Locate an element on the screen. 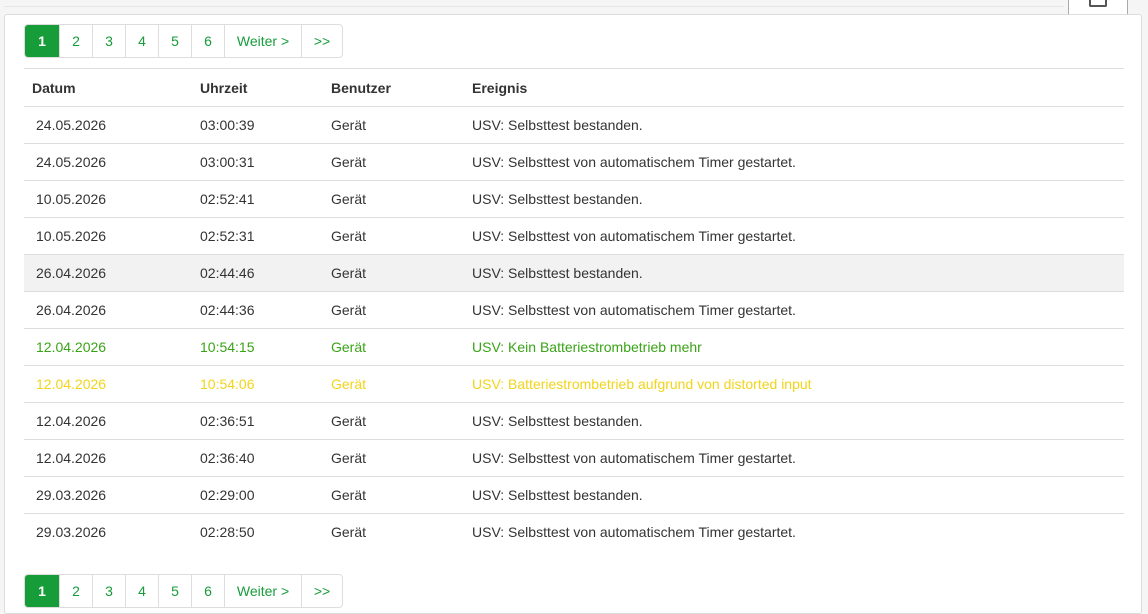 The height and width of the screenshot is (614, 1148). table-header-row: Datum Uhrzeit Benutzer Ereignis is located at coordinates (574, 87).